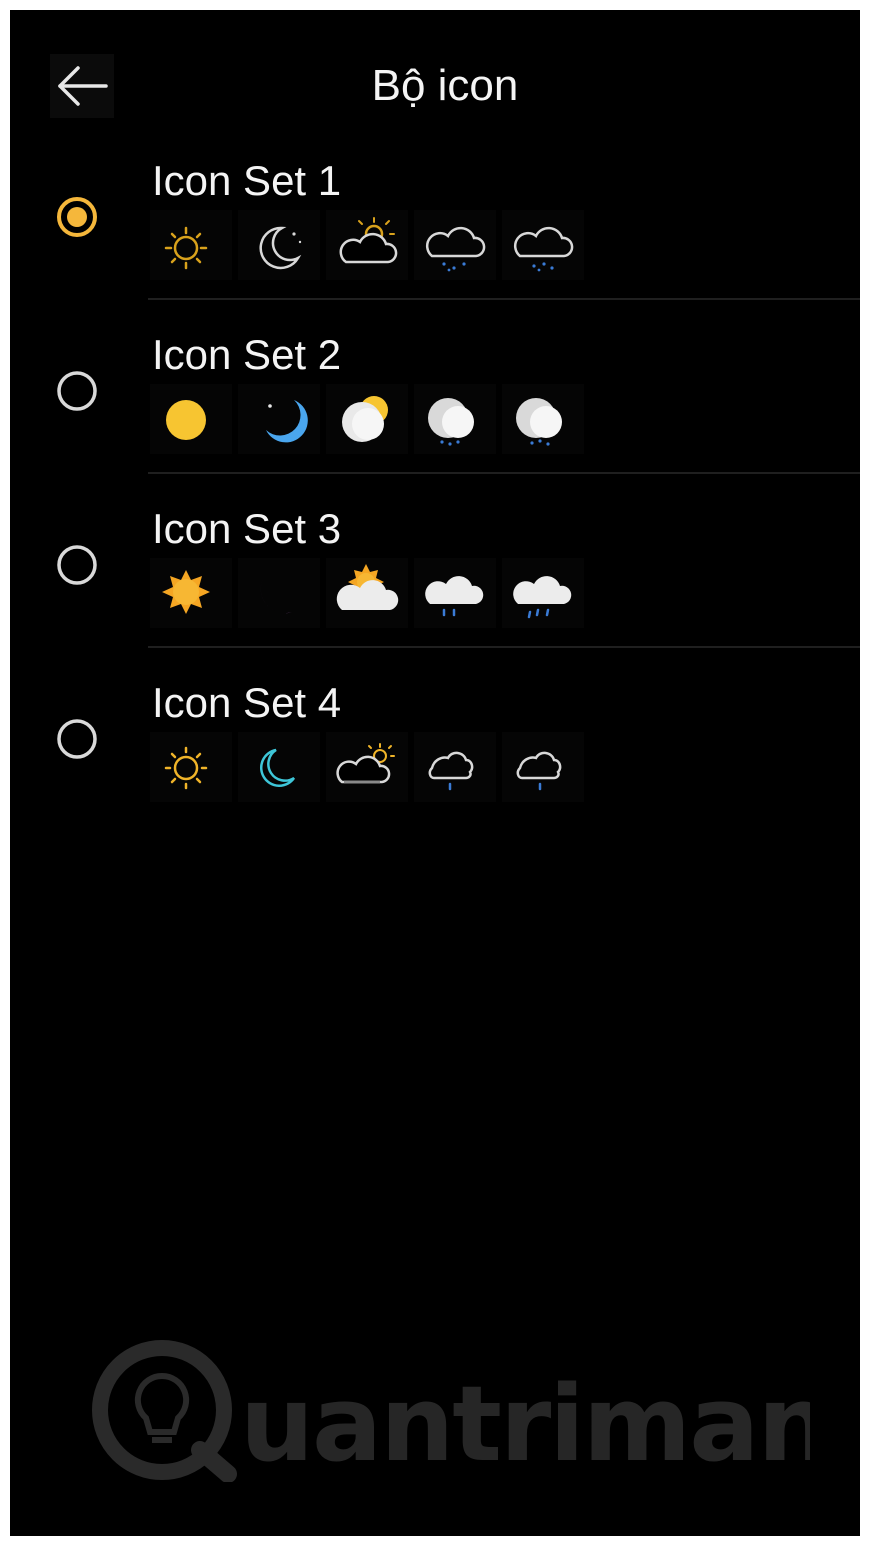 The width and height of the screenshot is (870, 1546). Describe the element at coordinates (247, 528) in the screenshot. I see `icon-set-label: Icon Set 3` at that location.